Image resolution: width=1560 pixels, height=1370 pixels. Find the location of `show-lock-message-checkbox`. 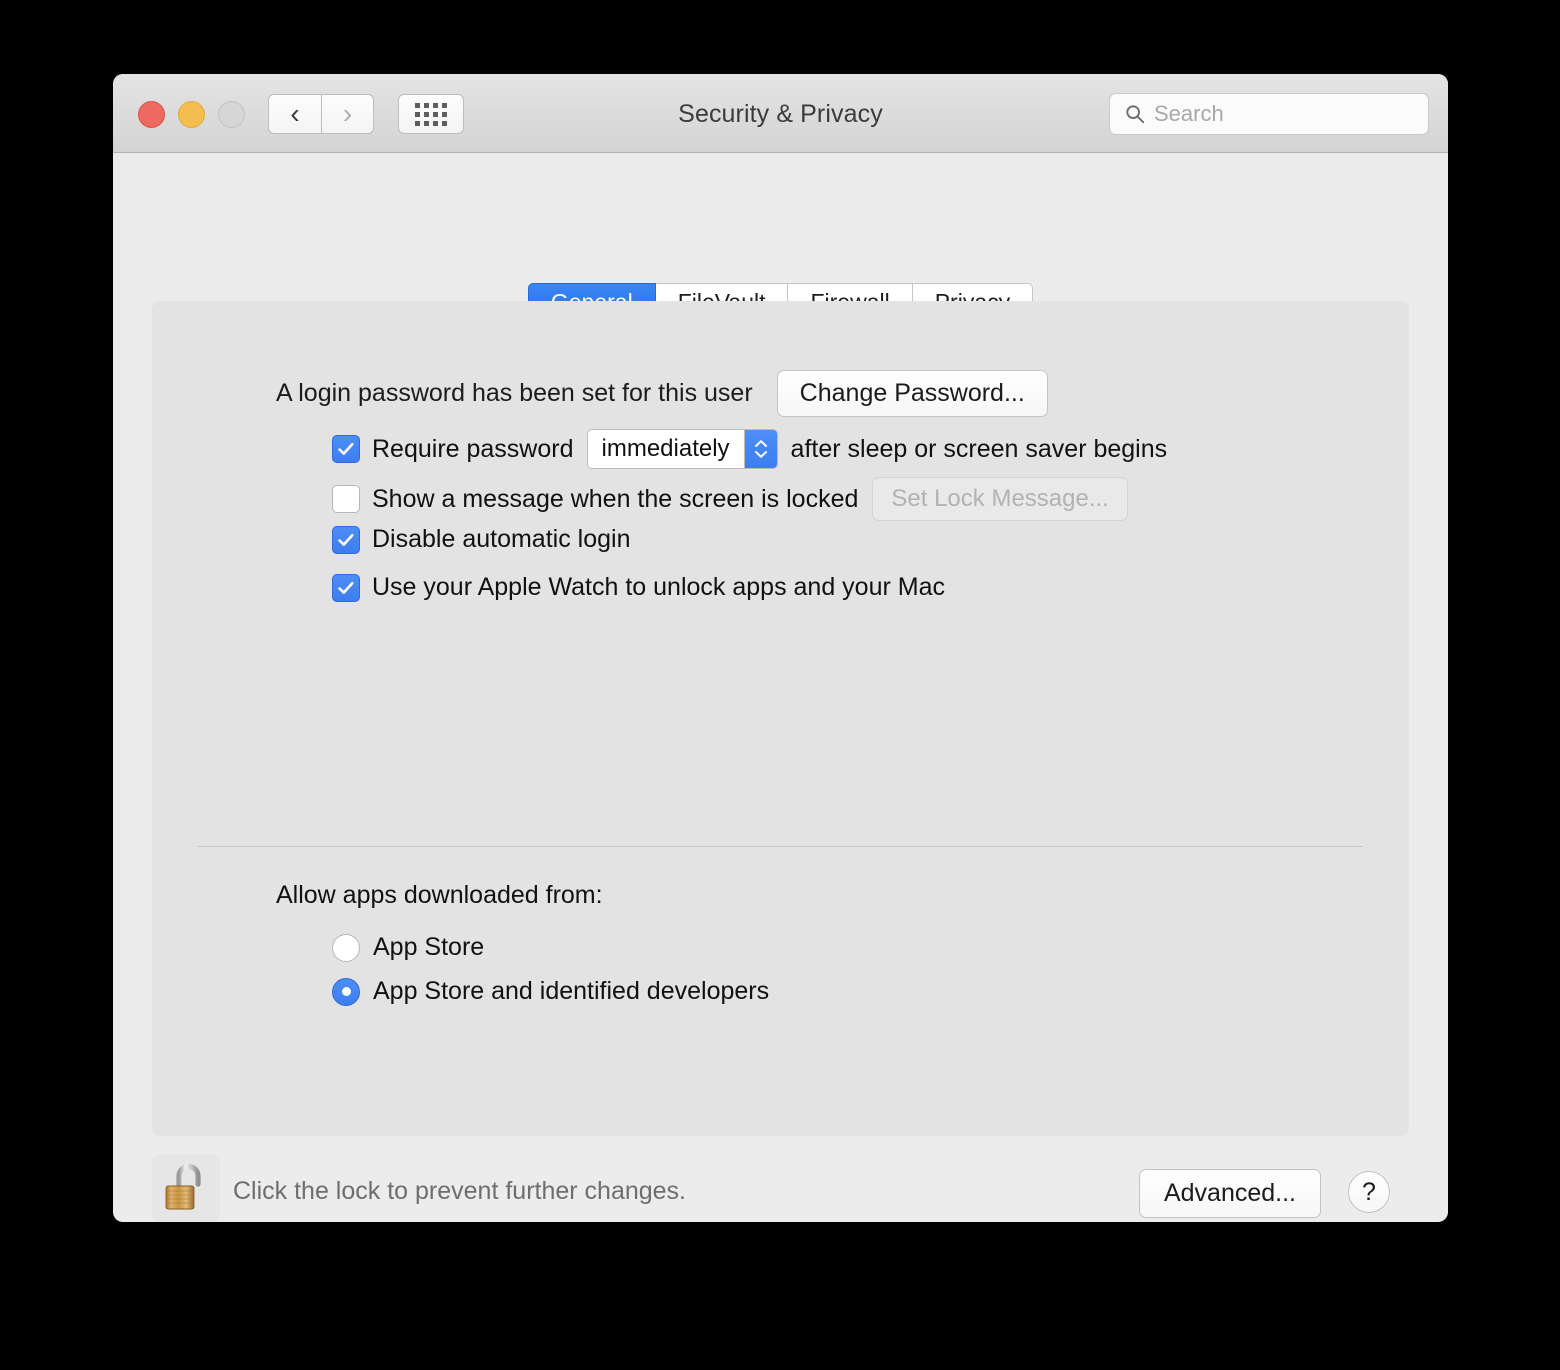

show-lock-message-checkbox is located at coordinates (346, 499).